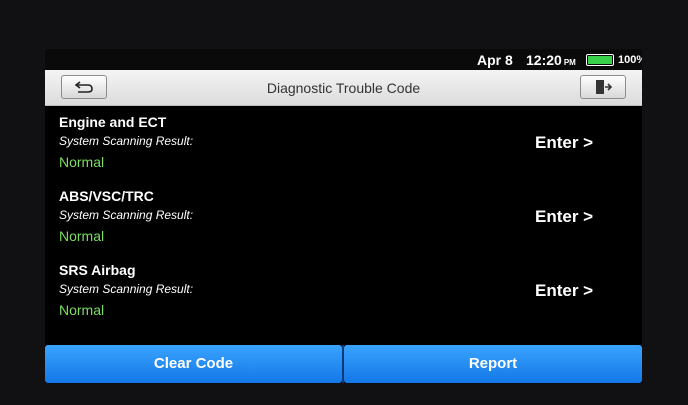 The image size is (688, 405). What do you see at coordinates (343, 59) in the screenshot?
I see `status-bar: Apr 8 12:20PM 100%` at bounding box center [343, 59].